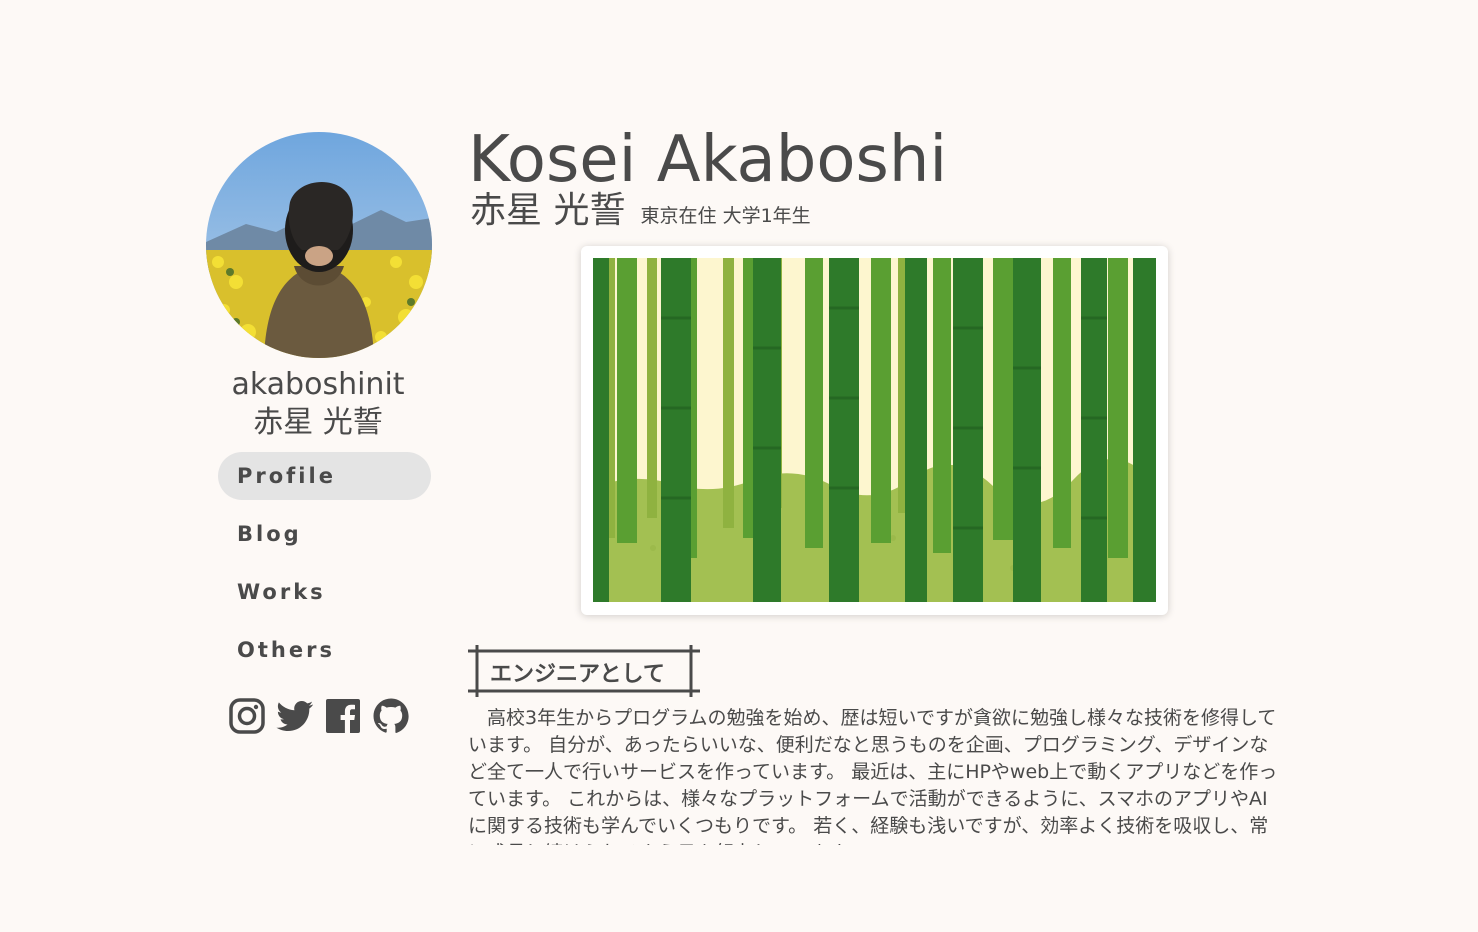  What do you see at coordinates (577, 674) in the screenshot?
I see `section-heading-text: エンジニアとして` at bounding box center [577, 674].